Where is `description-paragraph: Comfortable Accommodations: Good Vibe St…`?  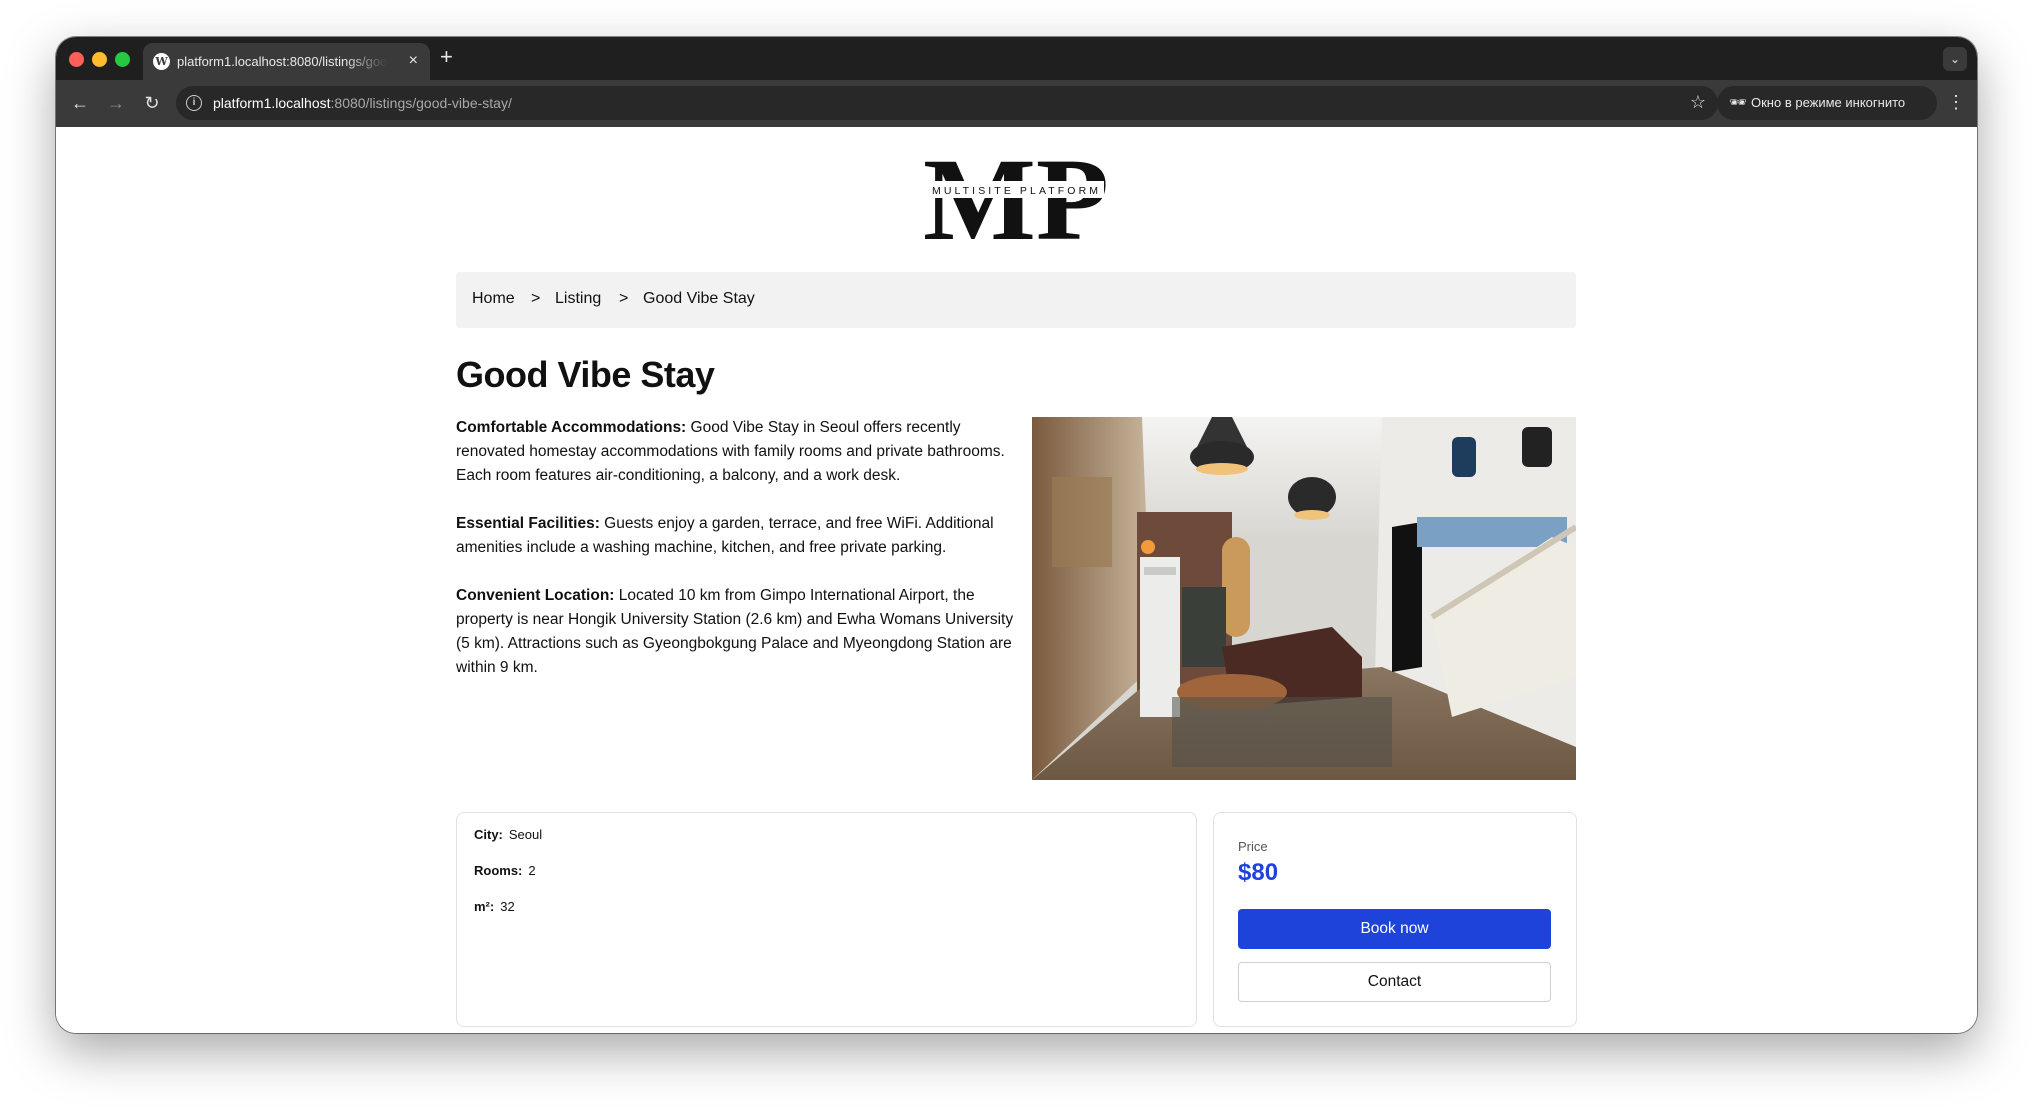 description-paragraph: Comfortable Accommodations: Good Vibe St… is located at coordinates (736, 452).